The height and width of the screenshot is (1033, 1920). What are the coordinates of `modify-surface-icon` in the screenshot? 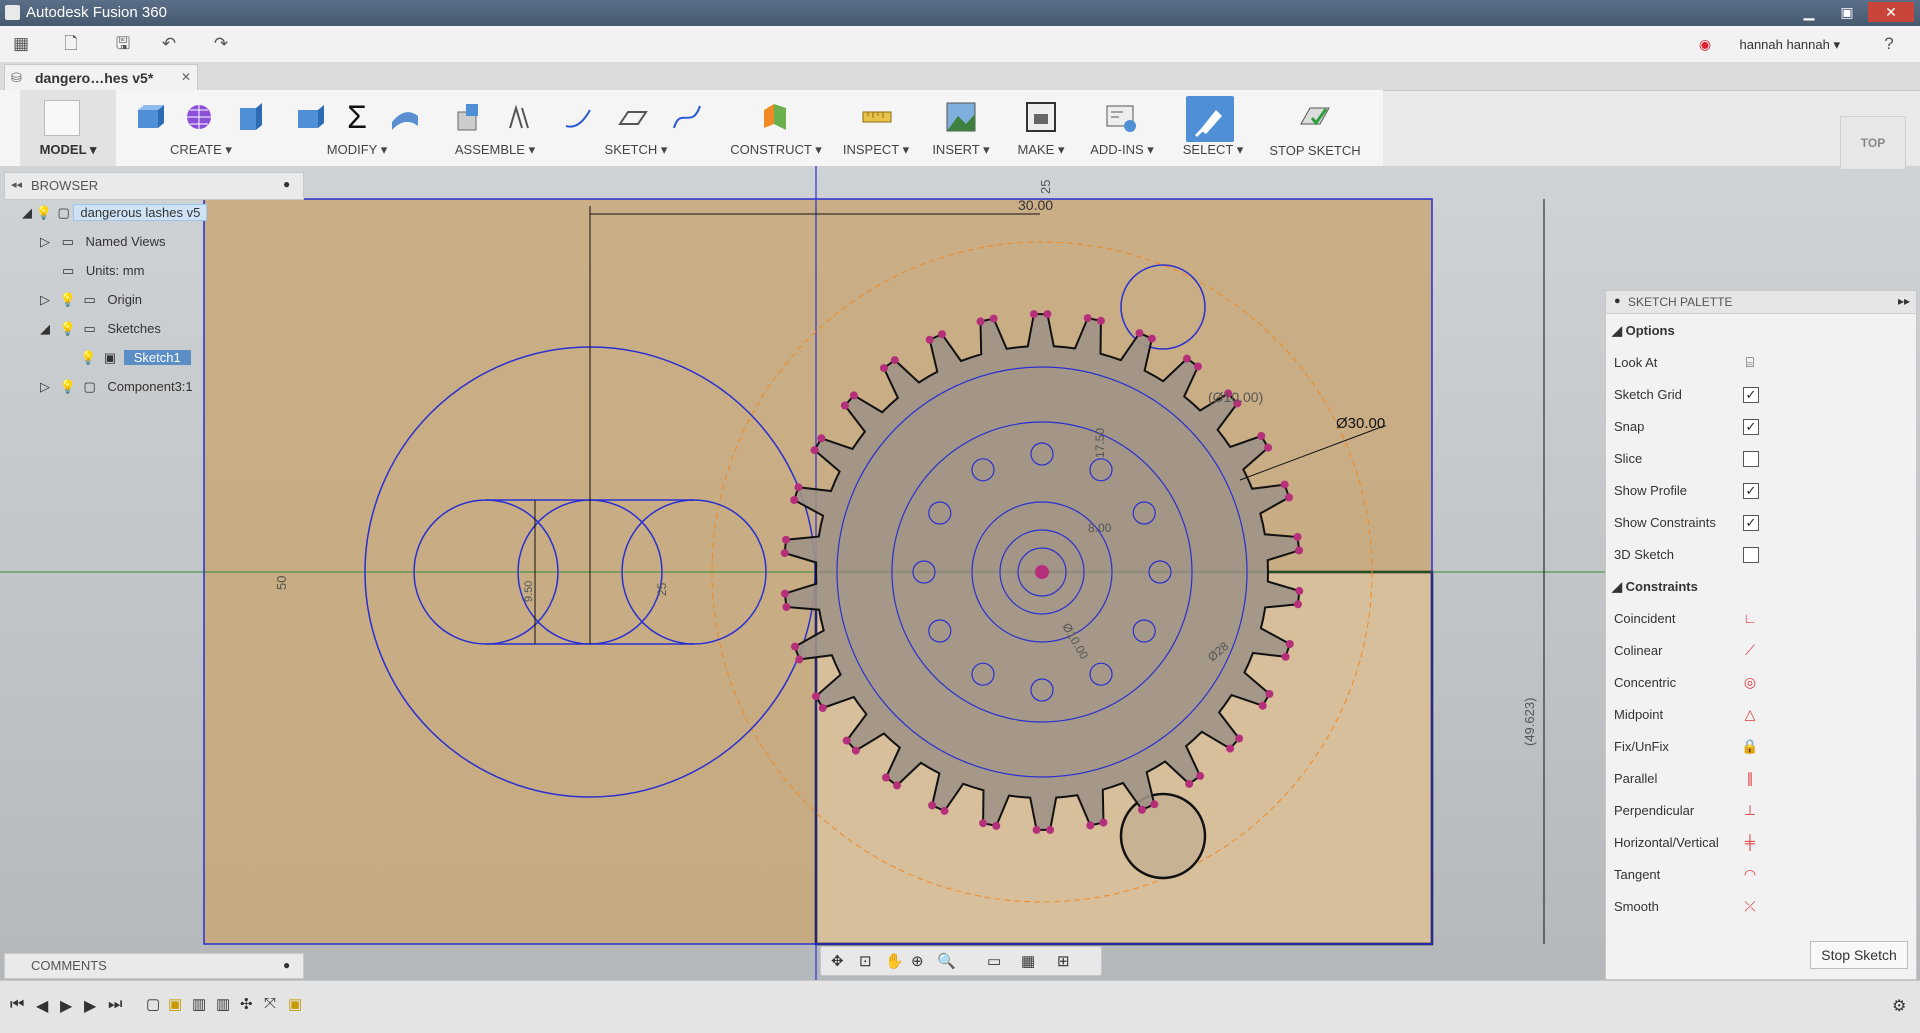 It's located at (405, 117).